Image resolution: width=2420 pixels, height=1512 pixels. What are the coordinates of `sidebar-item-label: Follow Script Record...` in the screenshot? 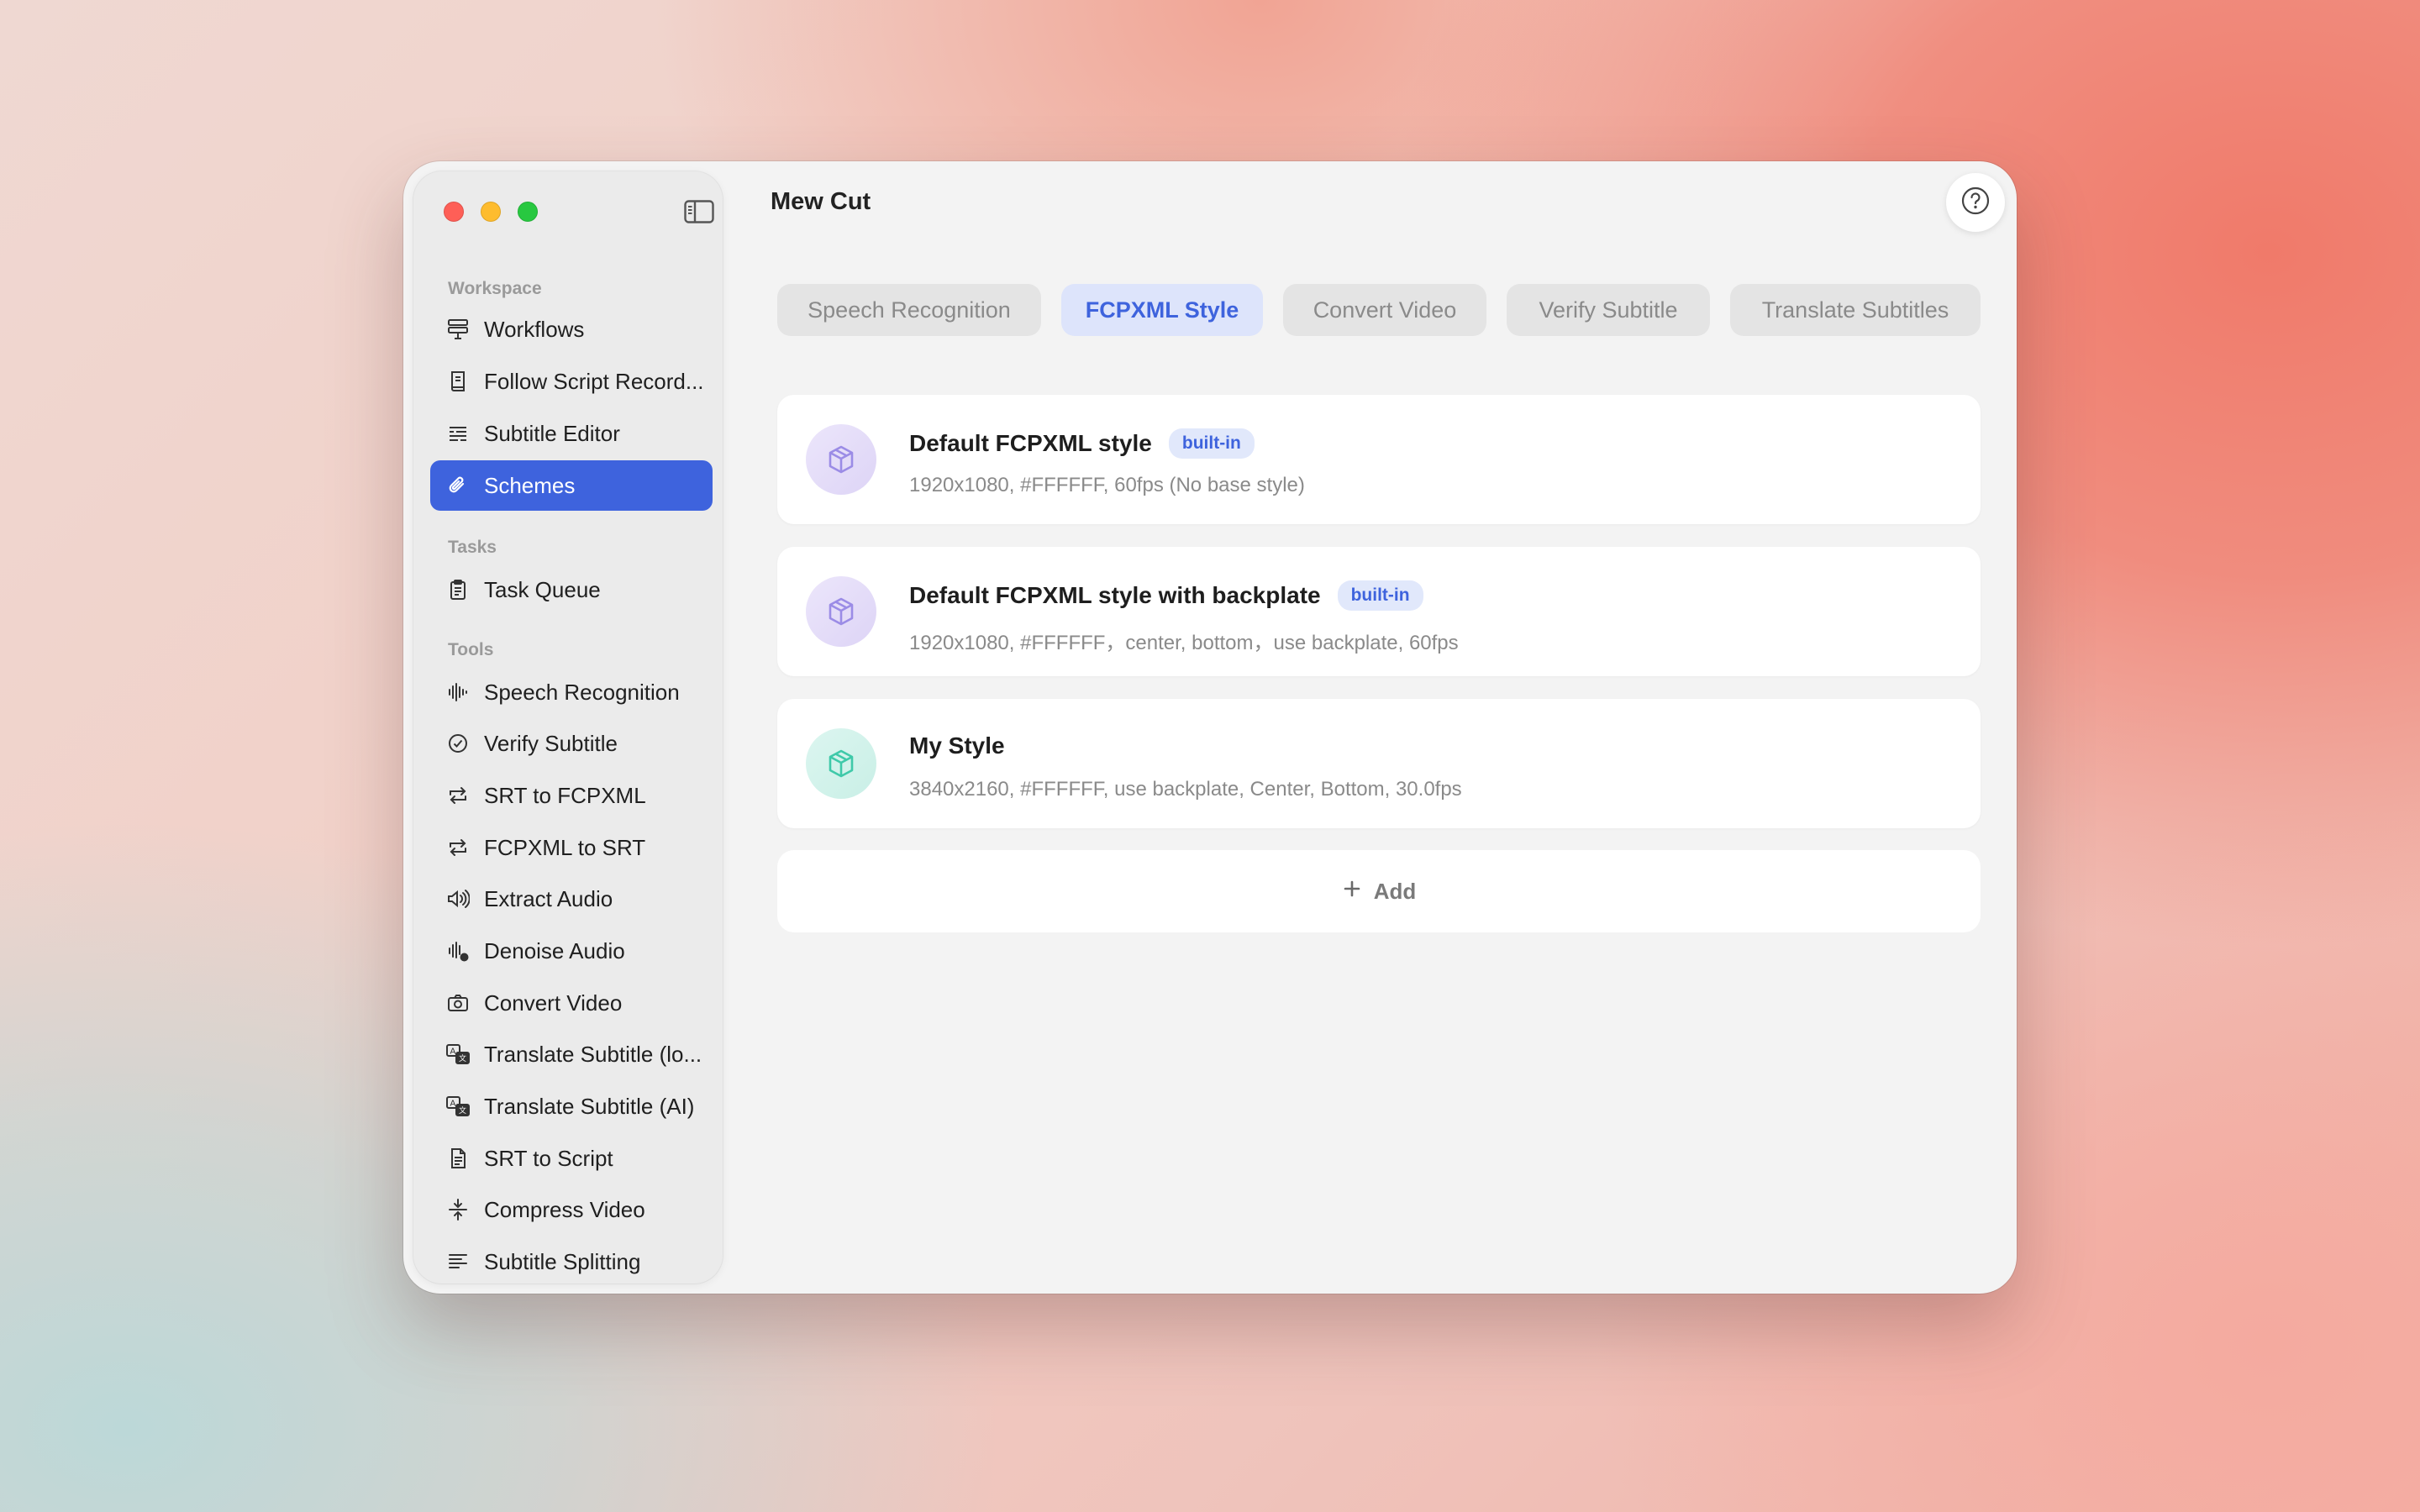 It's located at (594, 381).